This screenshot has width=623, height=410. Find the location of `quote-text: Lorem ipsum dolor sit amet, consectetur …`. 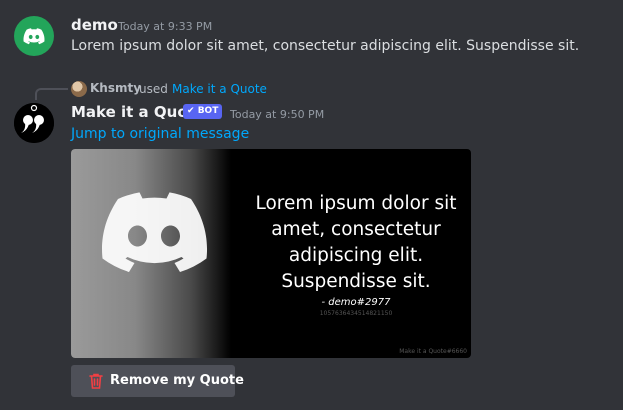

quote-text: Lorem ipsum dolor sit amet, consectetur … is located at coordinates (356, 242).